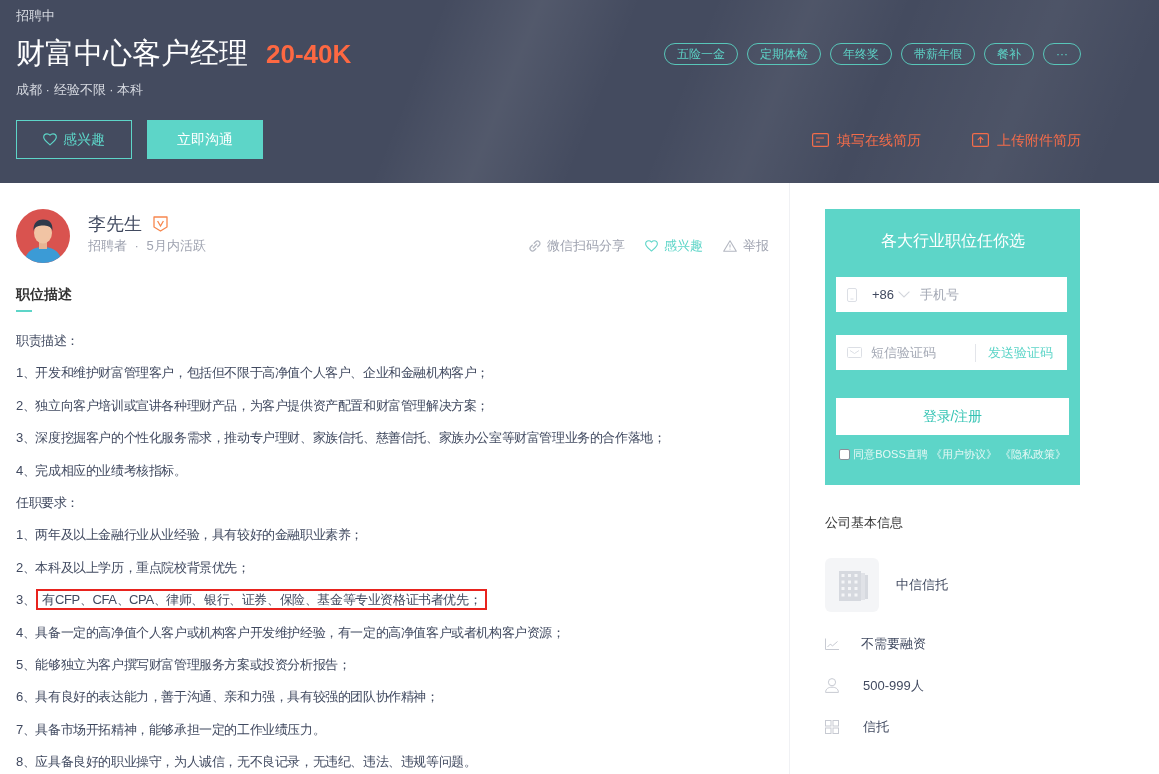 This screenshot has width=1159, height=774. Describe the element at coordinates (44, 298) in the screenshot. I see `section-heading: 职位描述` at that location.